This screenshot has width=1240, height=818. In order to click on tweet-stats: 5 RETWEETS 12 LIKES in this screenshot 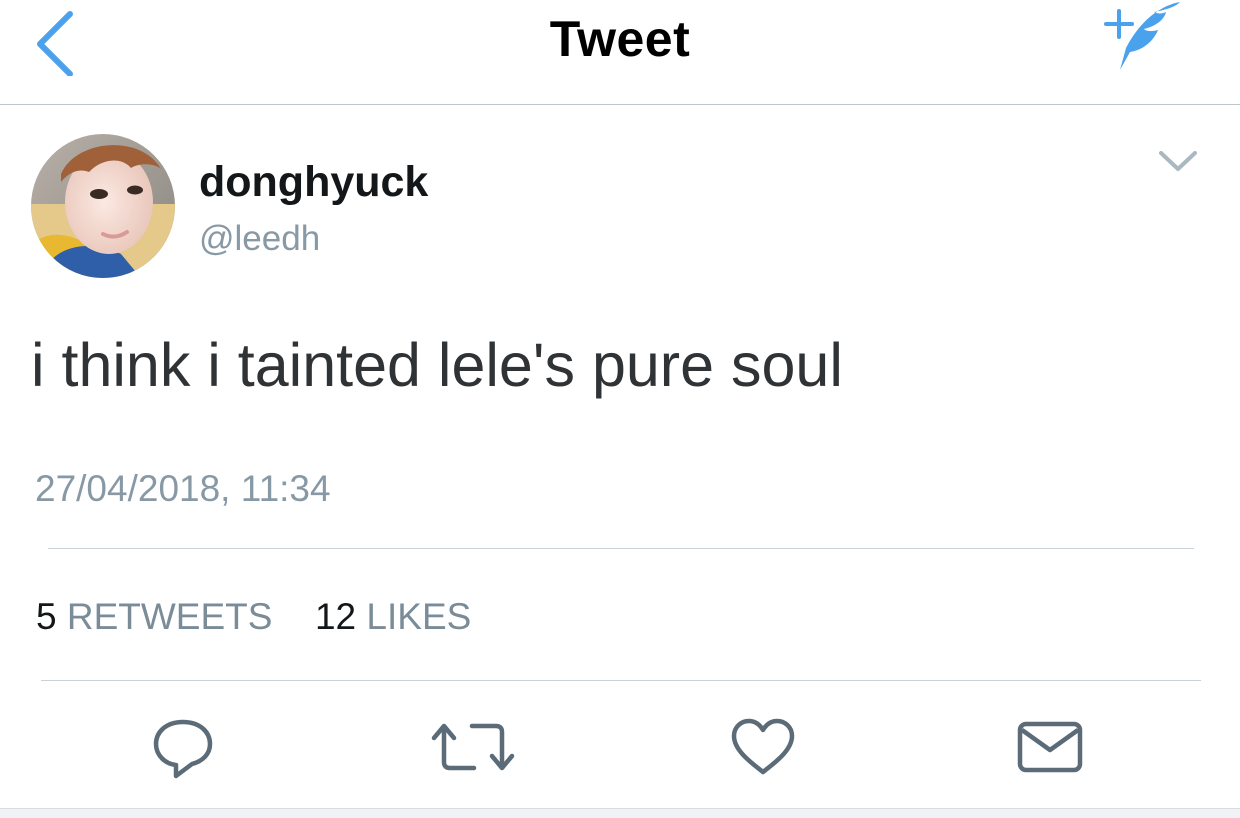, I will do `click(253, 617)`.